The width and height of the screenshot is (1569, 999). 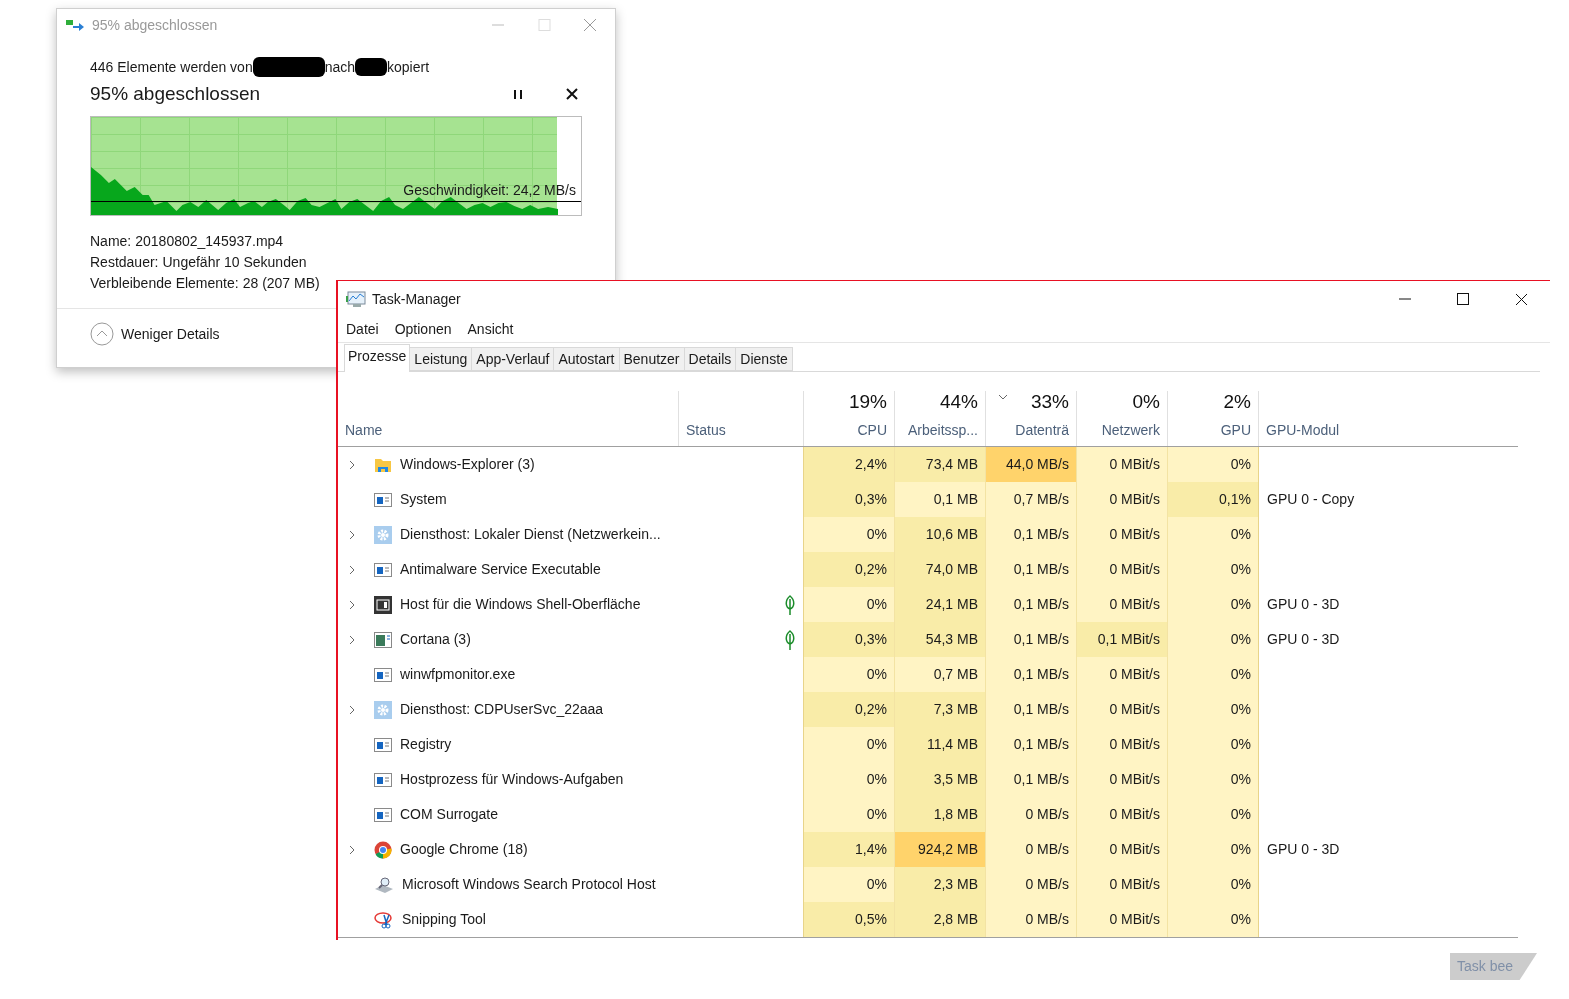 I want to click on process-name: System, so click(x=423, y=499).